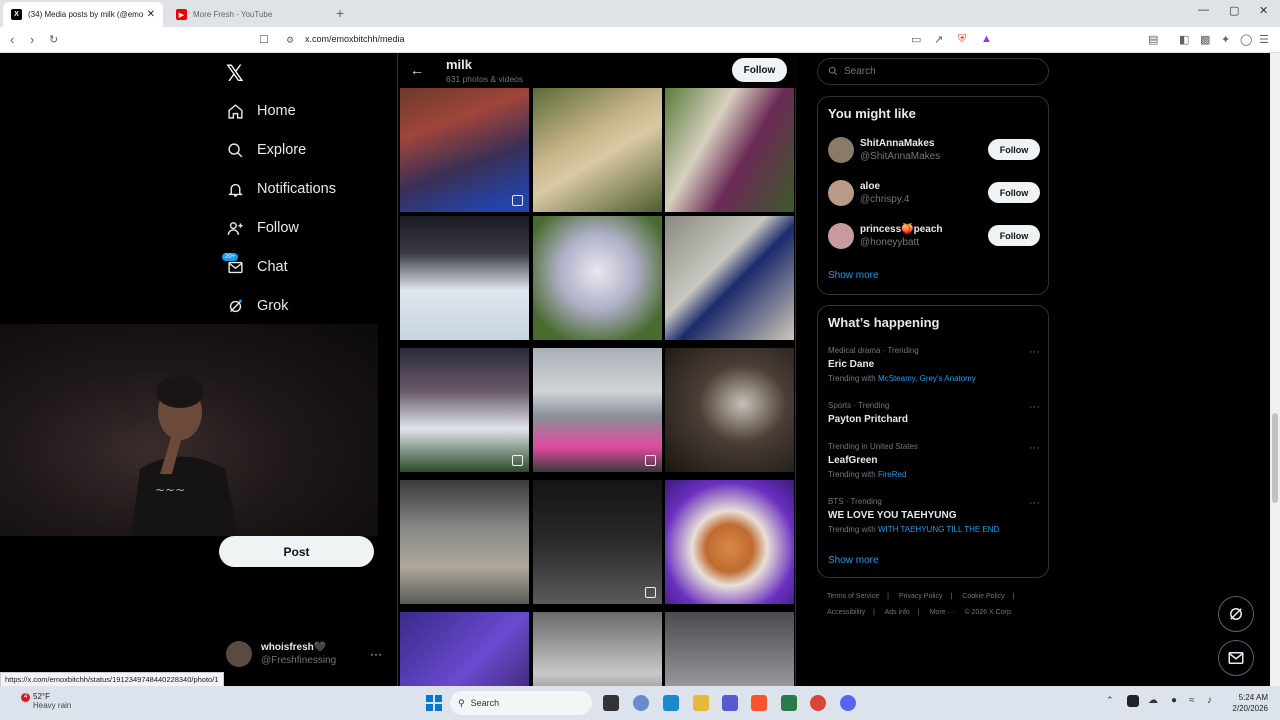  I want to click on nav-follow: Follow, so click(262, 228).